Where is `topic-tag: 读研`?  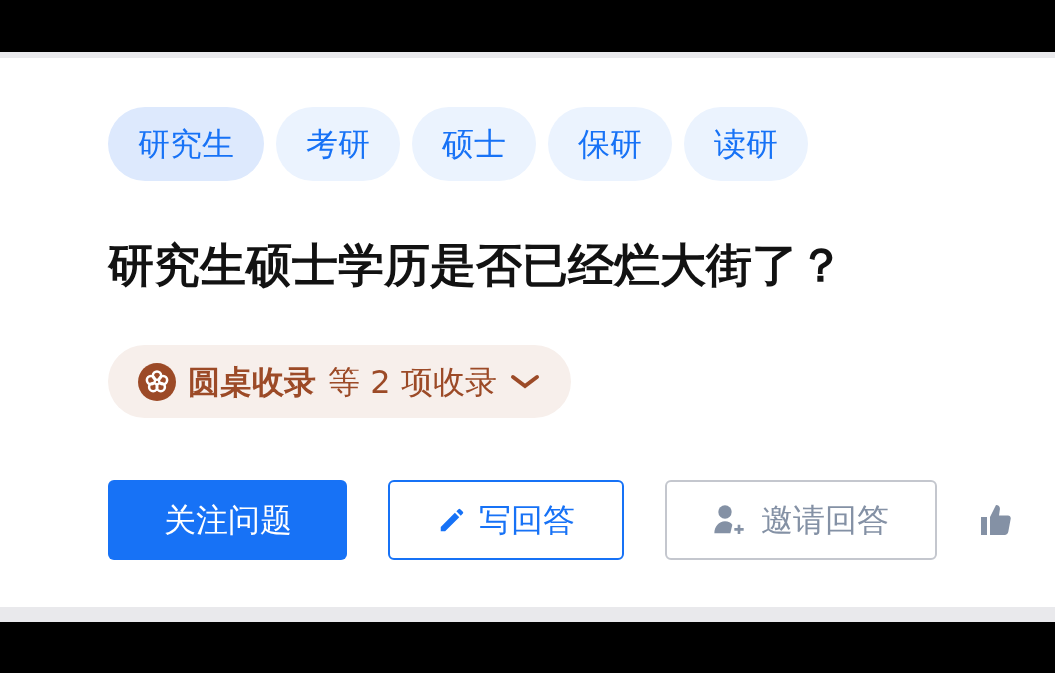
topic-tag: 读研 is located at coordinates (746, 144).